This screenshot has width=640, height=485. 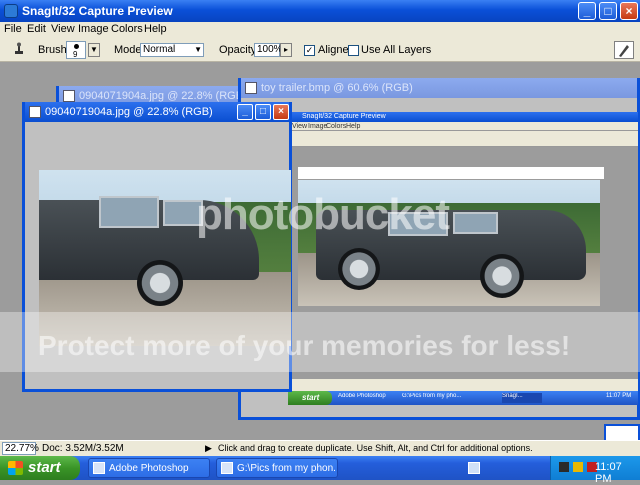 What do you see at coordinates (286, 50) in the screenshot?
I see `opacity-slider-icon: ▸` at bounding box center [286, 50].